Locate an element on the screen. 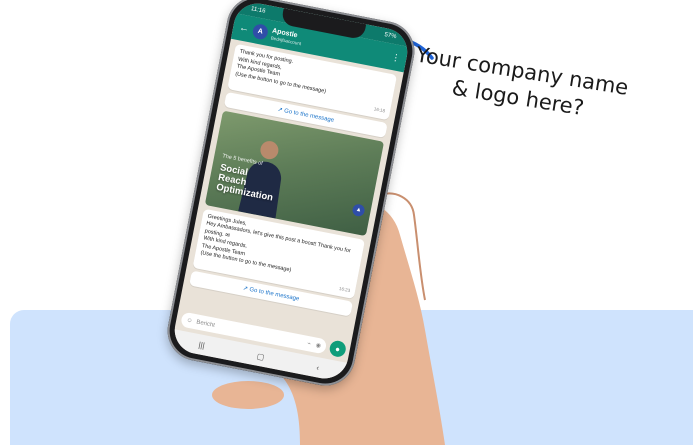 This screenshot has width=693, height=445. message-input-placeholder: Bericht is located at coordinates (205, 323).